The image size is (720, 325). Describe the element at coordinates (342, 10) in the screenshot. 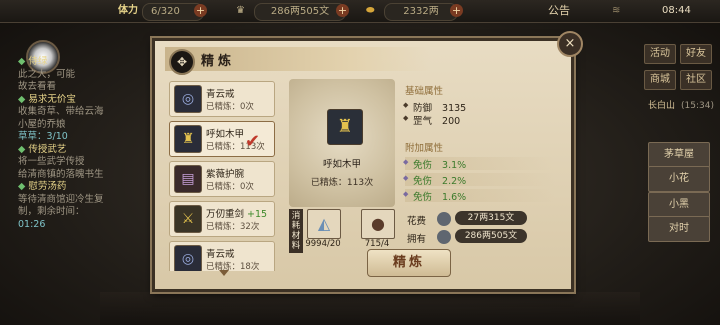

I see `add-silver-button: +` at that location.